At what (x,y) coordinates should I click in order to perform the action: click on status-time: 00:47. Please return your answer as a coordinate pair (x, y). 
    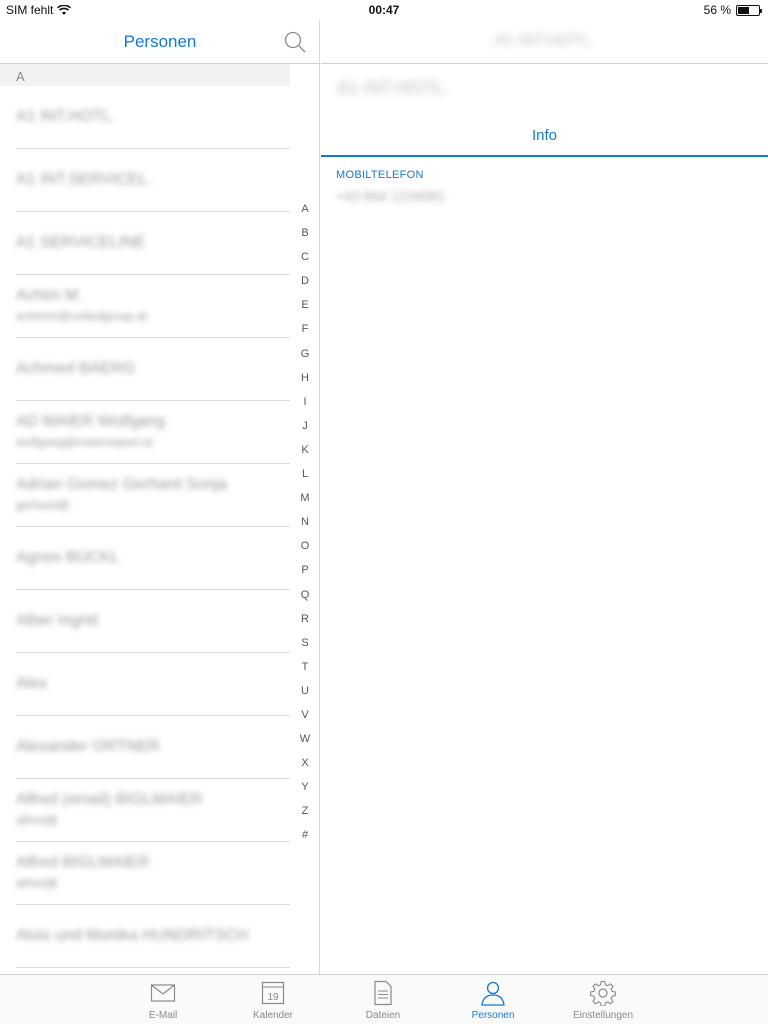
    Looking at the image, I should click on (384, 10).